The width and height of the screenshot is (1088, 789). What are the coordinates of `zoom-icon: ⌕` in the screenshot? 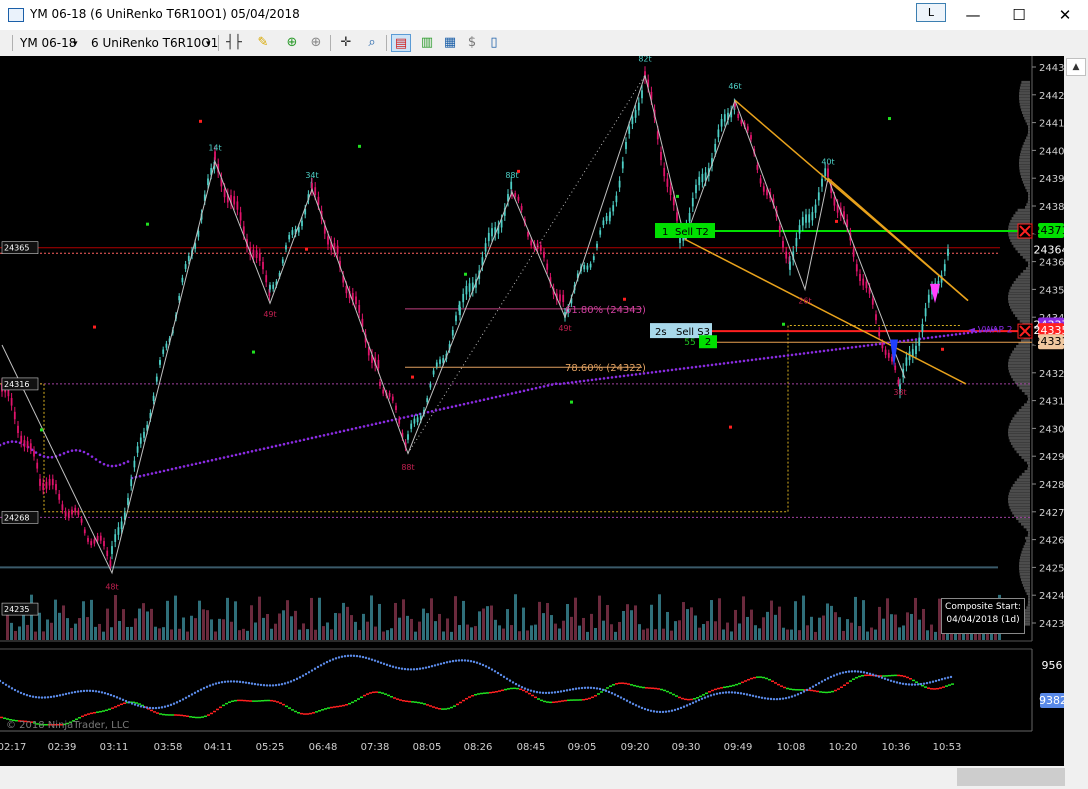 It's located at (372, 43).